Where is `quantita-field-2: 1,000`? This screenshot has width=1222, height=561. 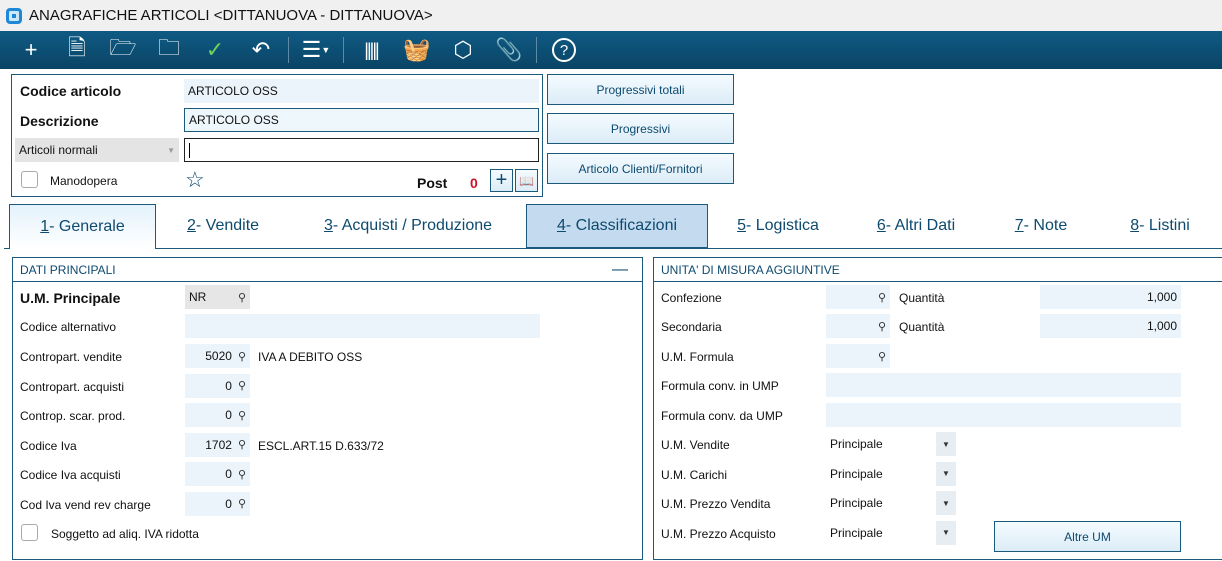 quantita-field-2: 1,000 is located at coordinates (1110, 326).